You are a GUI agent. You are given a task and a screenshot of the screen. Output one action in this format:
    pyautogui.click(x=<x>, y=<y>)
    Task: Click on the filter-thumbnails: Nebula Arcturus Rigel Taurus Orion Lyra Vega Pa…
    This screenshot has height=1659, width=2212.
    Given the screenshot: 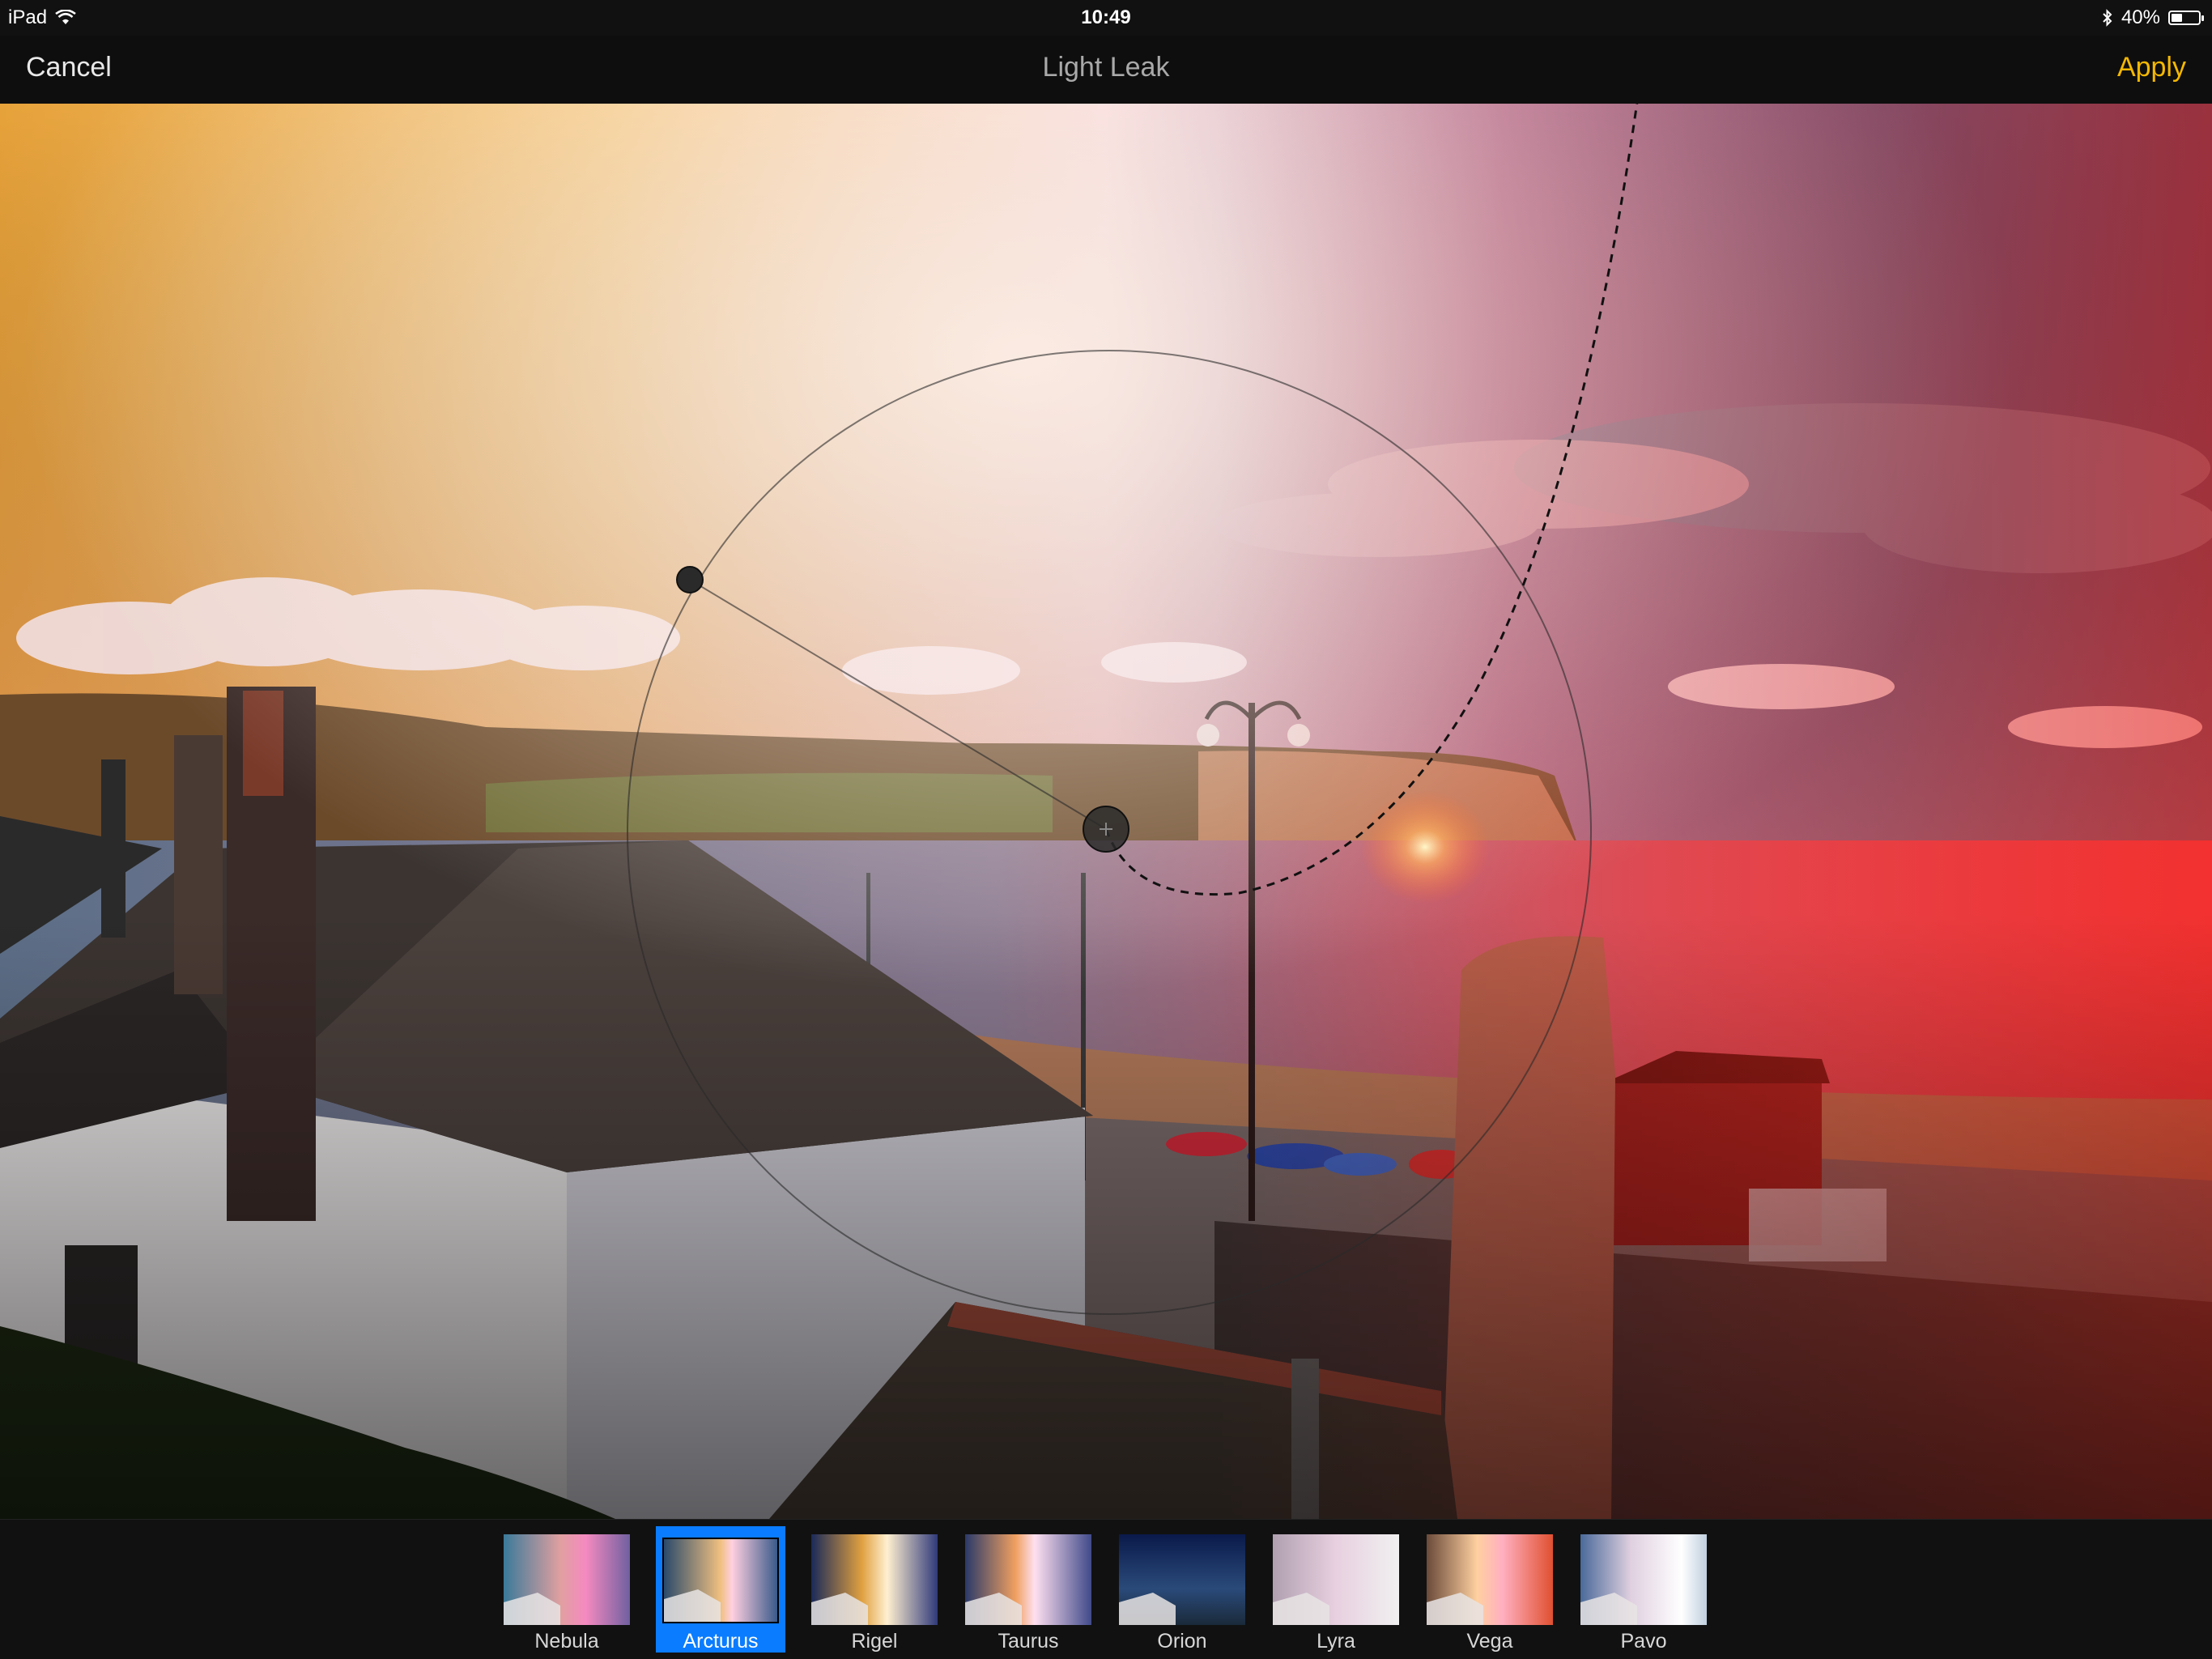 What is the action you would take?
    pyautogui.click(x=1105, y=1590)
    